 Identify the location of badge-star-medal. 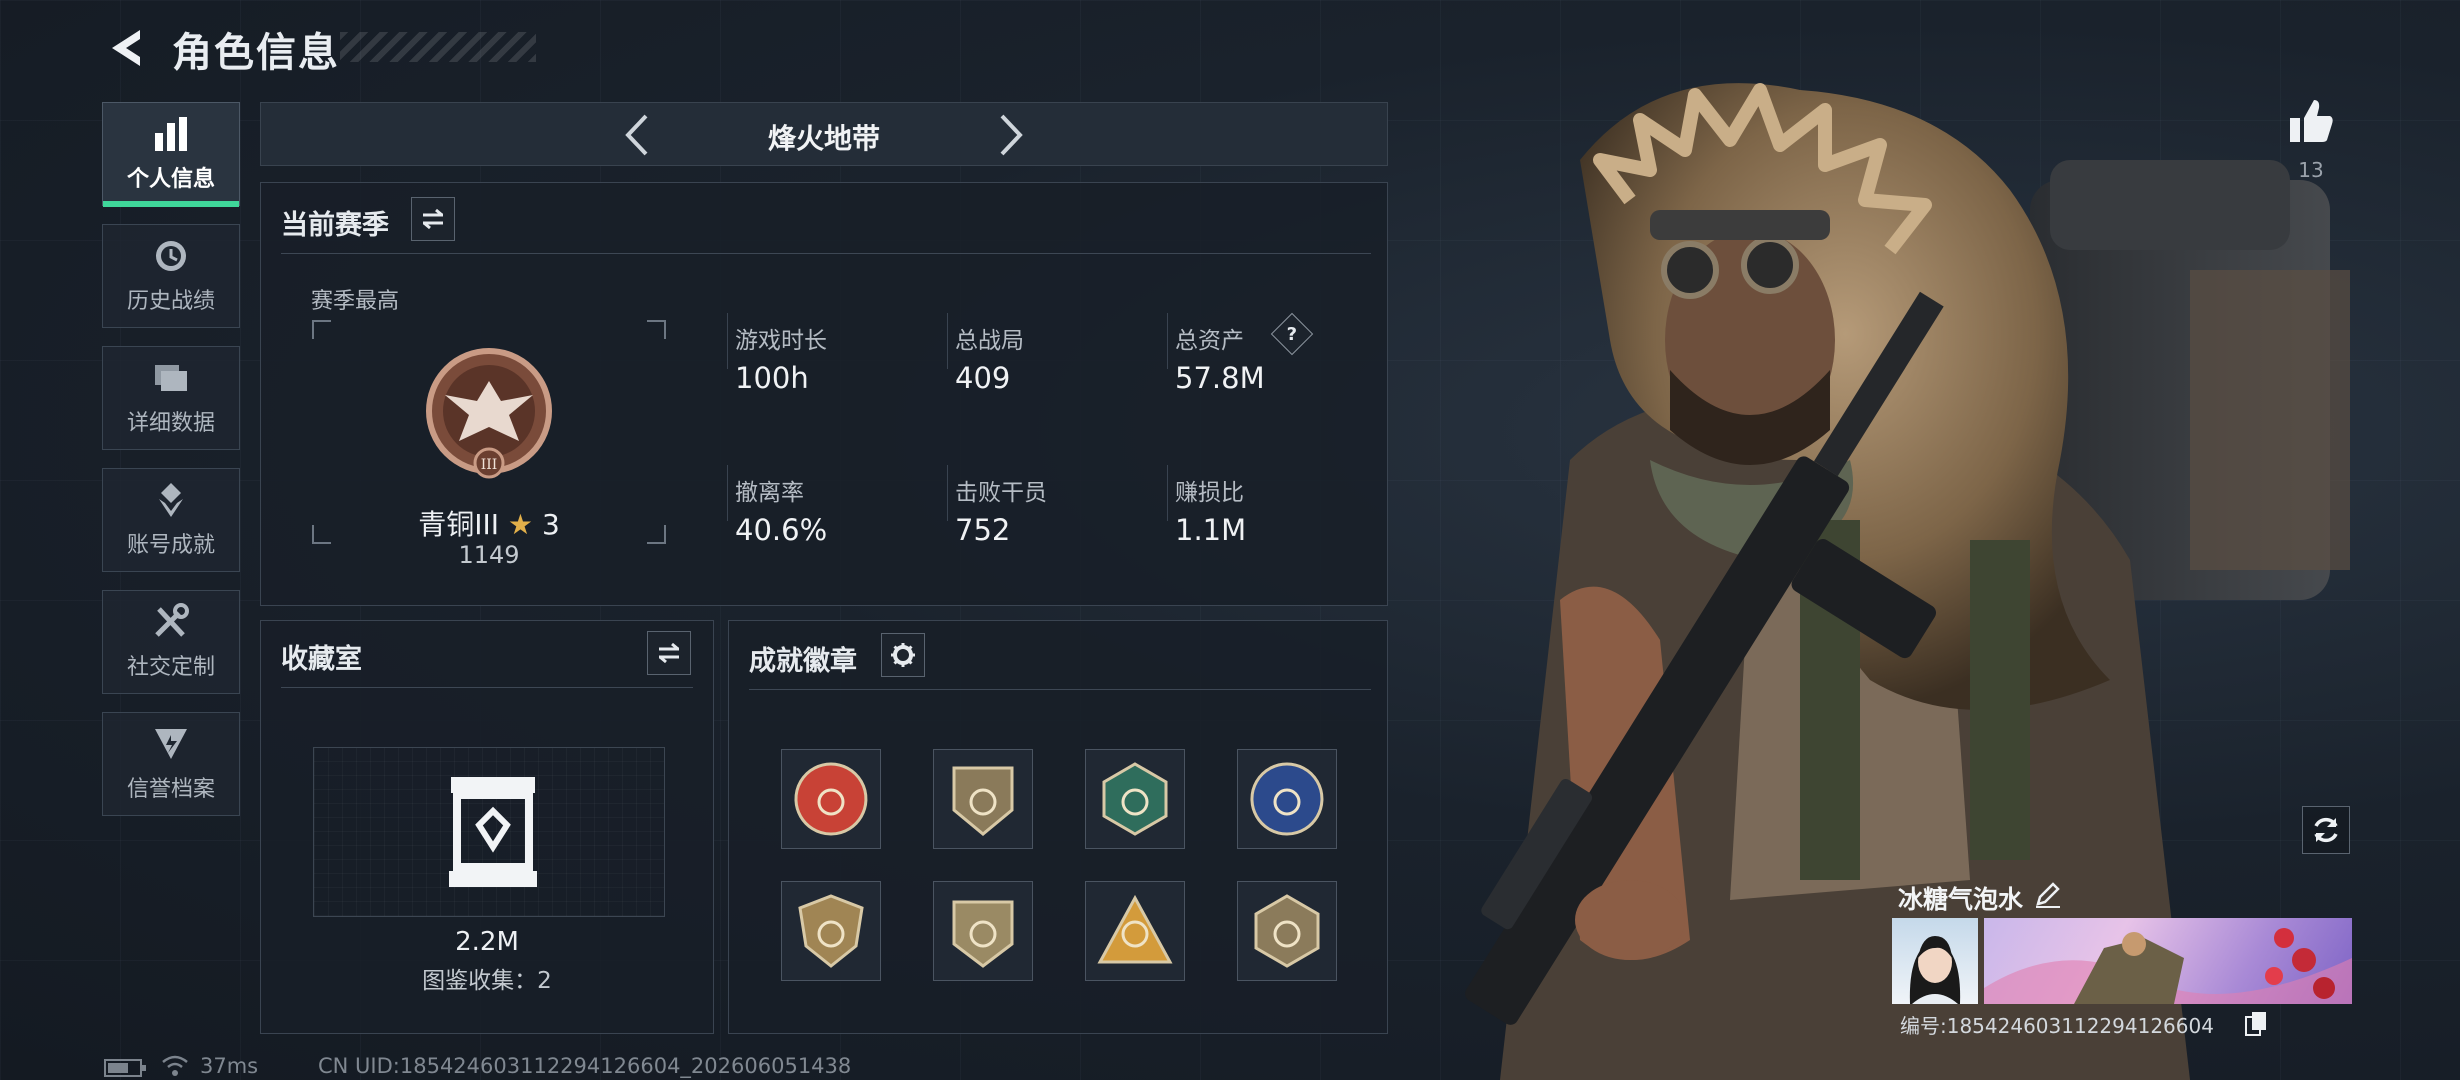
(831, 799).